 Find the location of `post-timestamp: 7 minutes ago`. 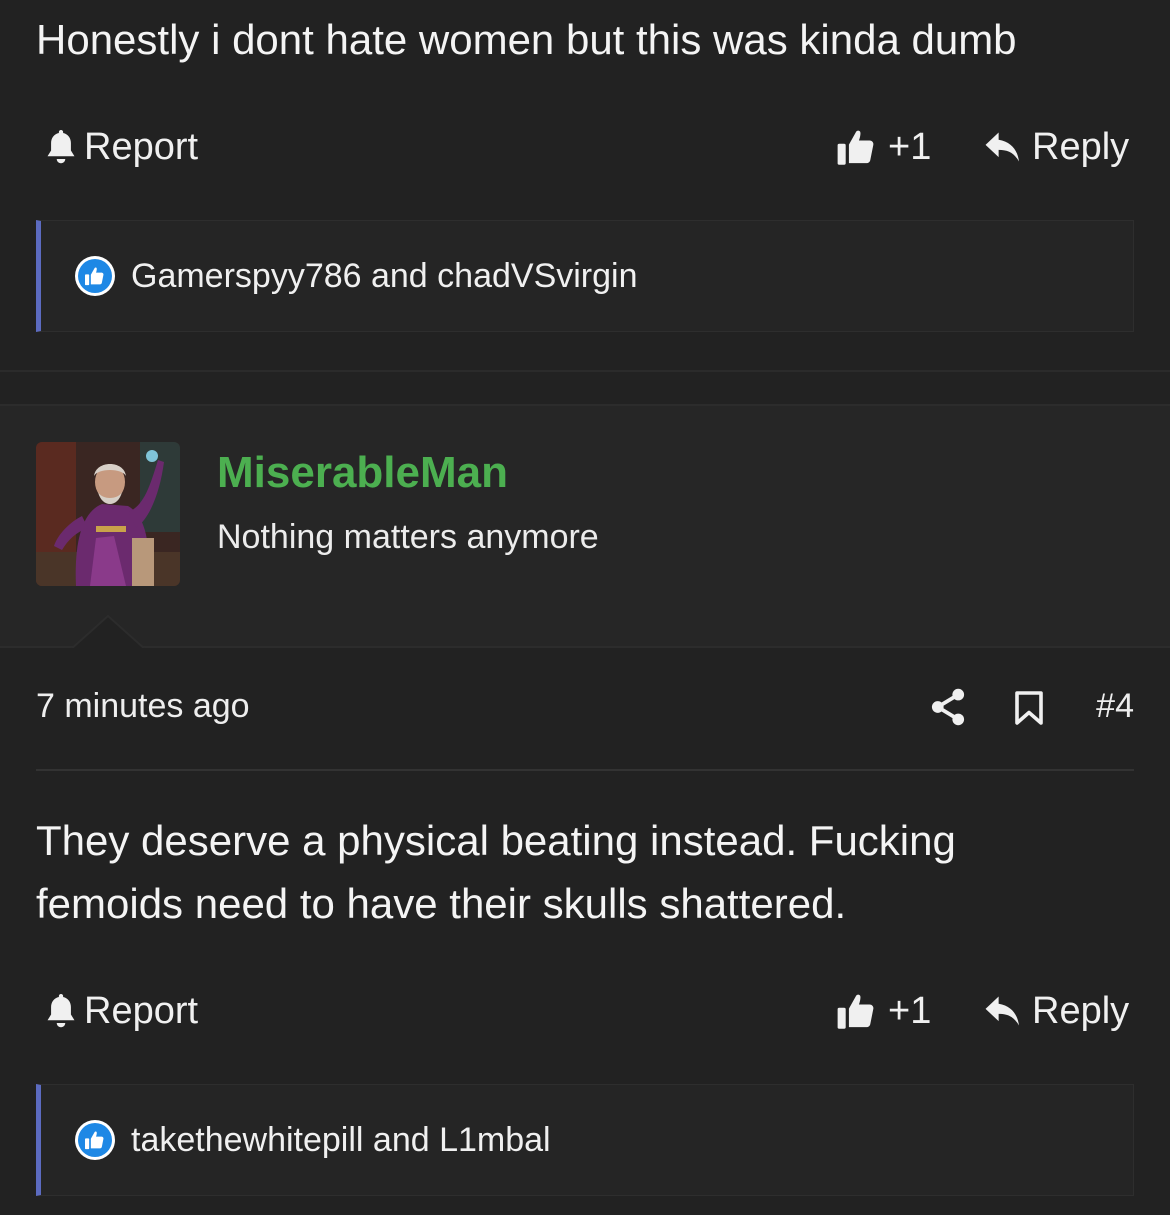

post-timestamp: 7 minutes ago is located at coordinates (143, 706).